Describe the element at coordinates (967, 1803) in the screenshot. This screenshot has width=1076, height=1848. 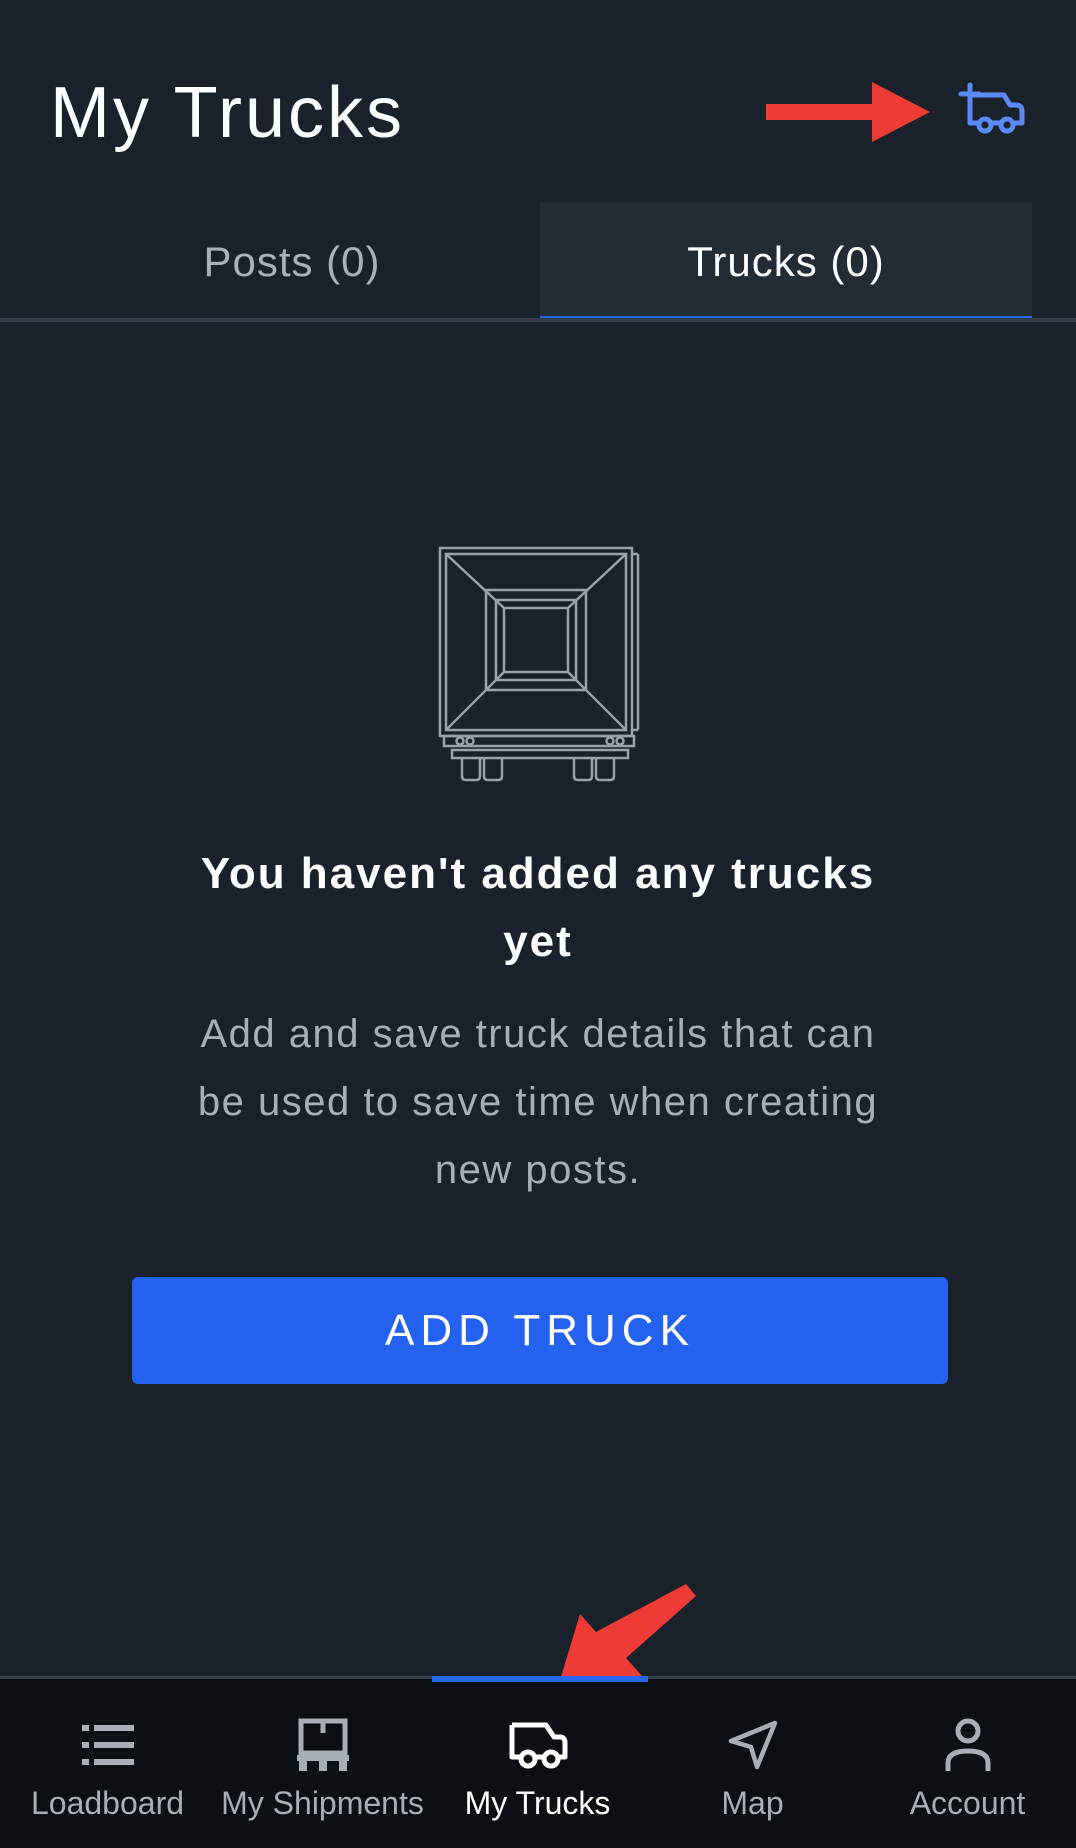
I see `nav-label-account: Account` at that location.